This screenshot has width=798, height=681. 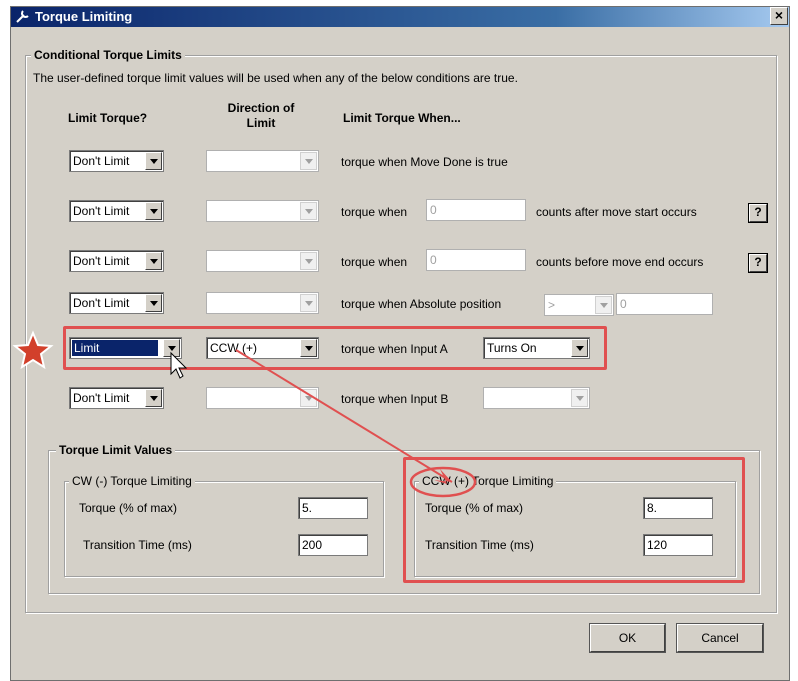 What do you see at coordinates (616, 212) in the screenshot?
I see `counts-after-start-label: counts after move start occurs` at bounding box center [616, 212].